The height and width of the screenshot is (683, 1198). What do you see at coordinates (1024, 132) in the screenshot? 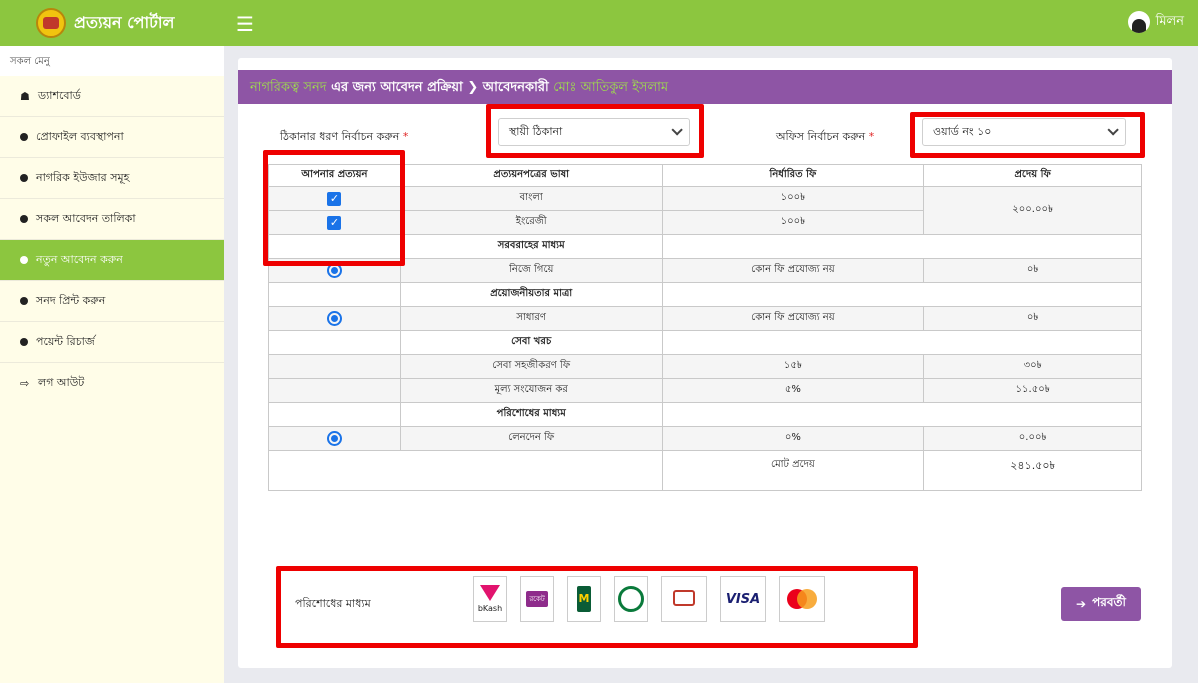
I see `office-select: ওয়ার্ড নং ১০` at bounding box center [1024, 132].